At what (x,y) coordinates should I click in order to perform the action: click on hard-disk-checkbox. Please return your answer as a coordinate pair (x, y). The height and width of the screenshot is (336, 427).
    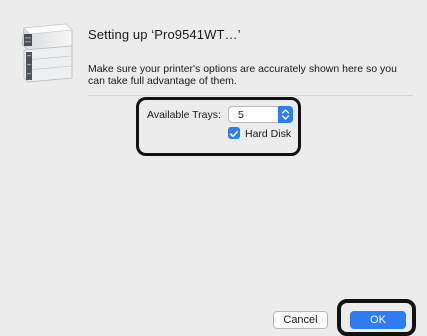
    Looking at the image, I should click on (234, 133).